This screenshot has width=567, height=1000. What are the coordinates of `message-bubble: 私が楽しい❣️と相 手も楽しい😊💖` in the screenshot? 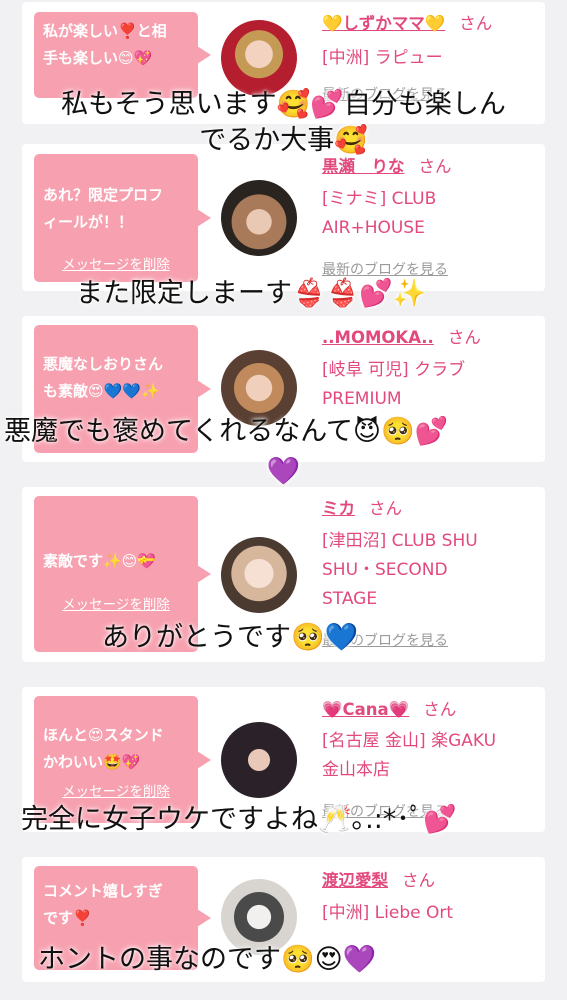 It's located at (122, 55).